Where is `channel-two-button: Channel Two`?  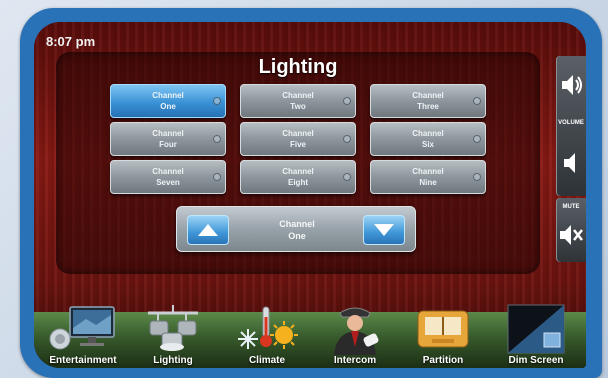 channel-two-button: Channel Two is located at coordinates (298, 101).